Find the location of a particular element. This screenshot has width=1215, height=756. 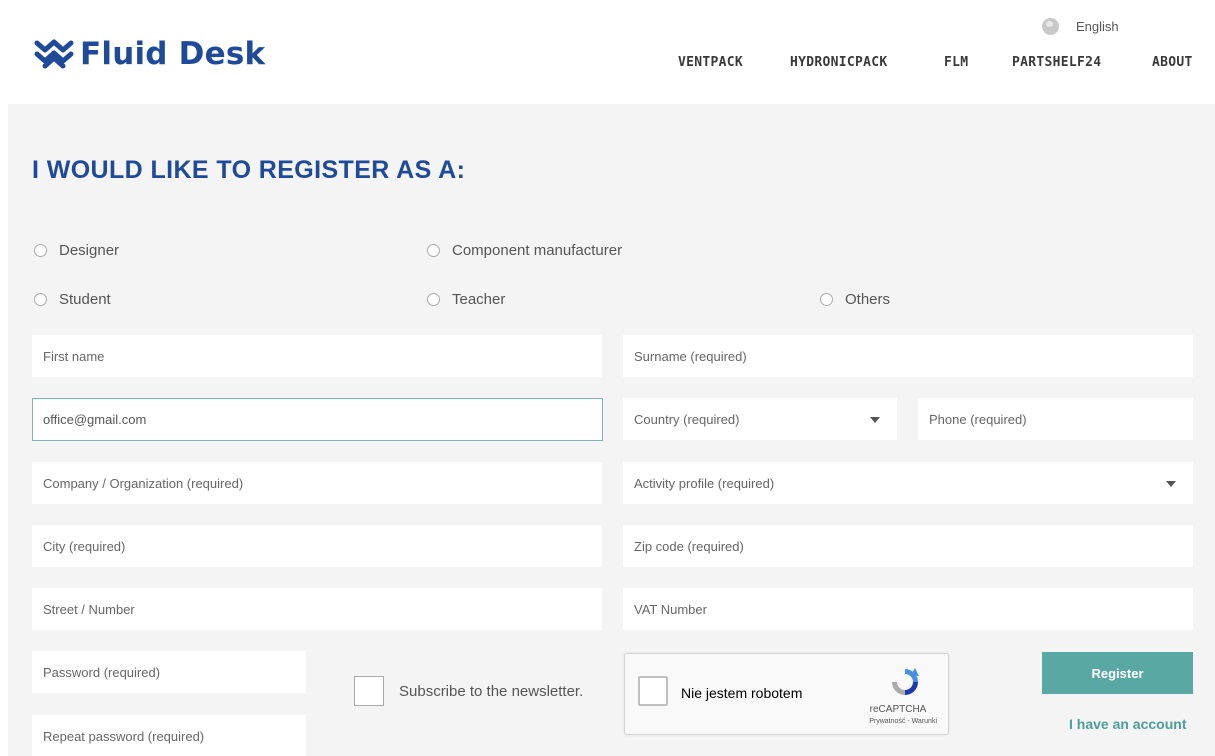

repeat-password-placeholder: Repeat password (required) is located at coordinates (124, 736).